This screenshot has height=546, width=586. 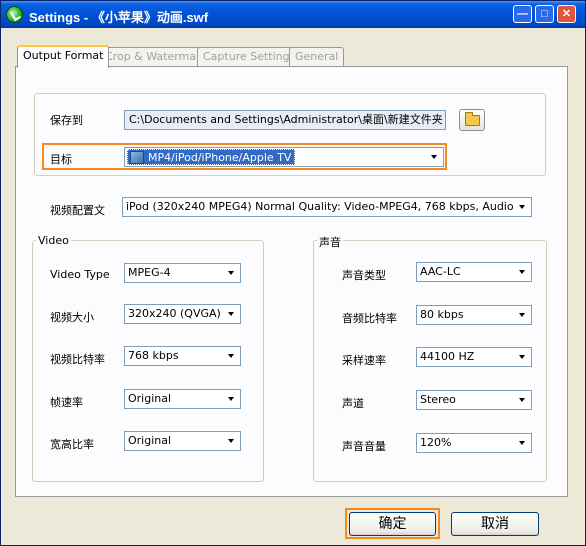 What do you see at coordinates (53, 240) in the screenshot?
I see `video-group-title: Video` at bounding box center [53, 240].